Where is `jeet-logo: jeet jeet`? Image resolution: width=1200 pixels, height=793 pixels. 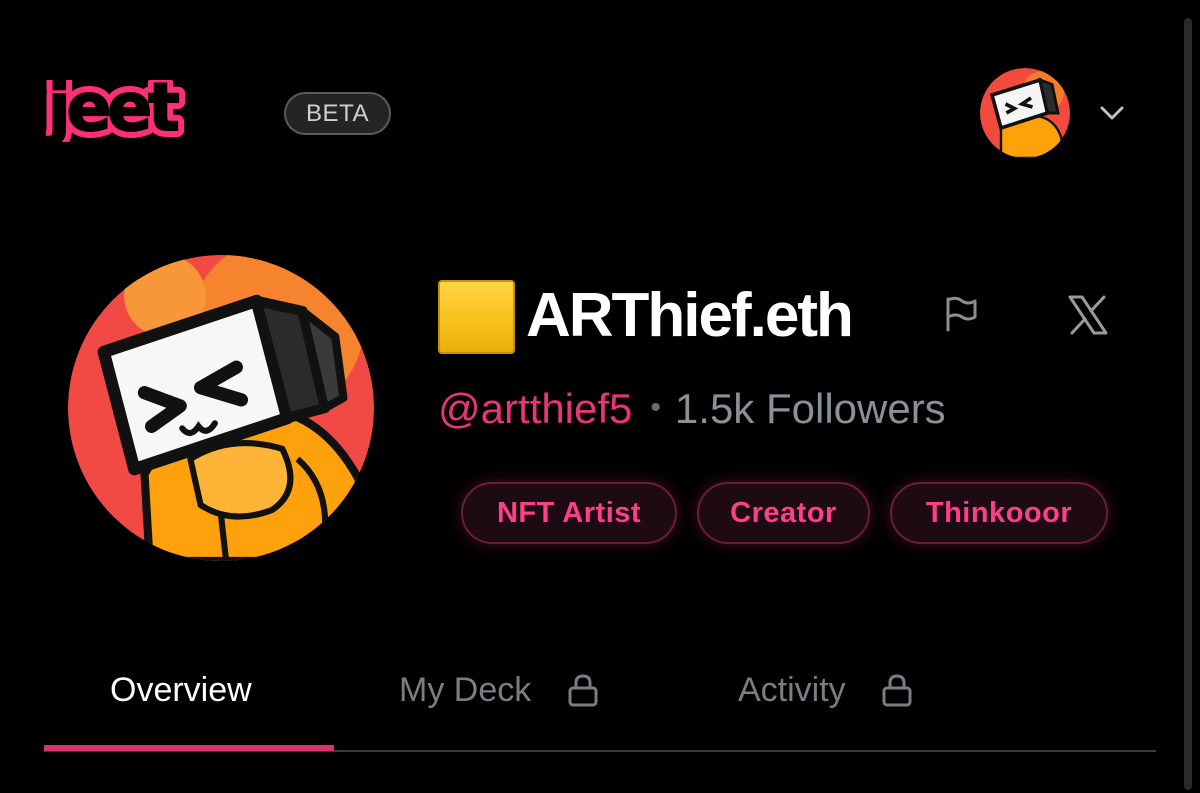
jeet-logo: jeet jeet is located at coordinates (149, 107).